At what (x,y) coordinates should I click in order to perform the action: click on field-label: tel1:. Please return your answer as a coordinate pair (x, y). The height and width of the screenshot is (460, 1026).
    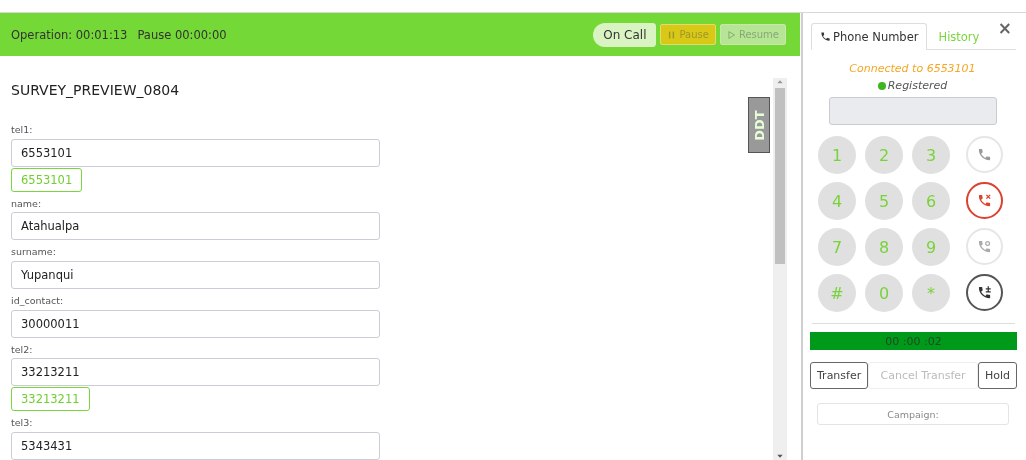
    Looking at the image, I should click on (22, 130).